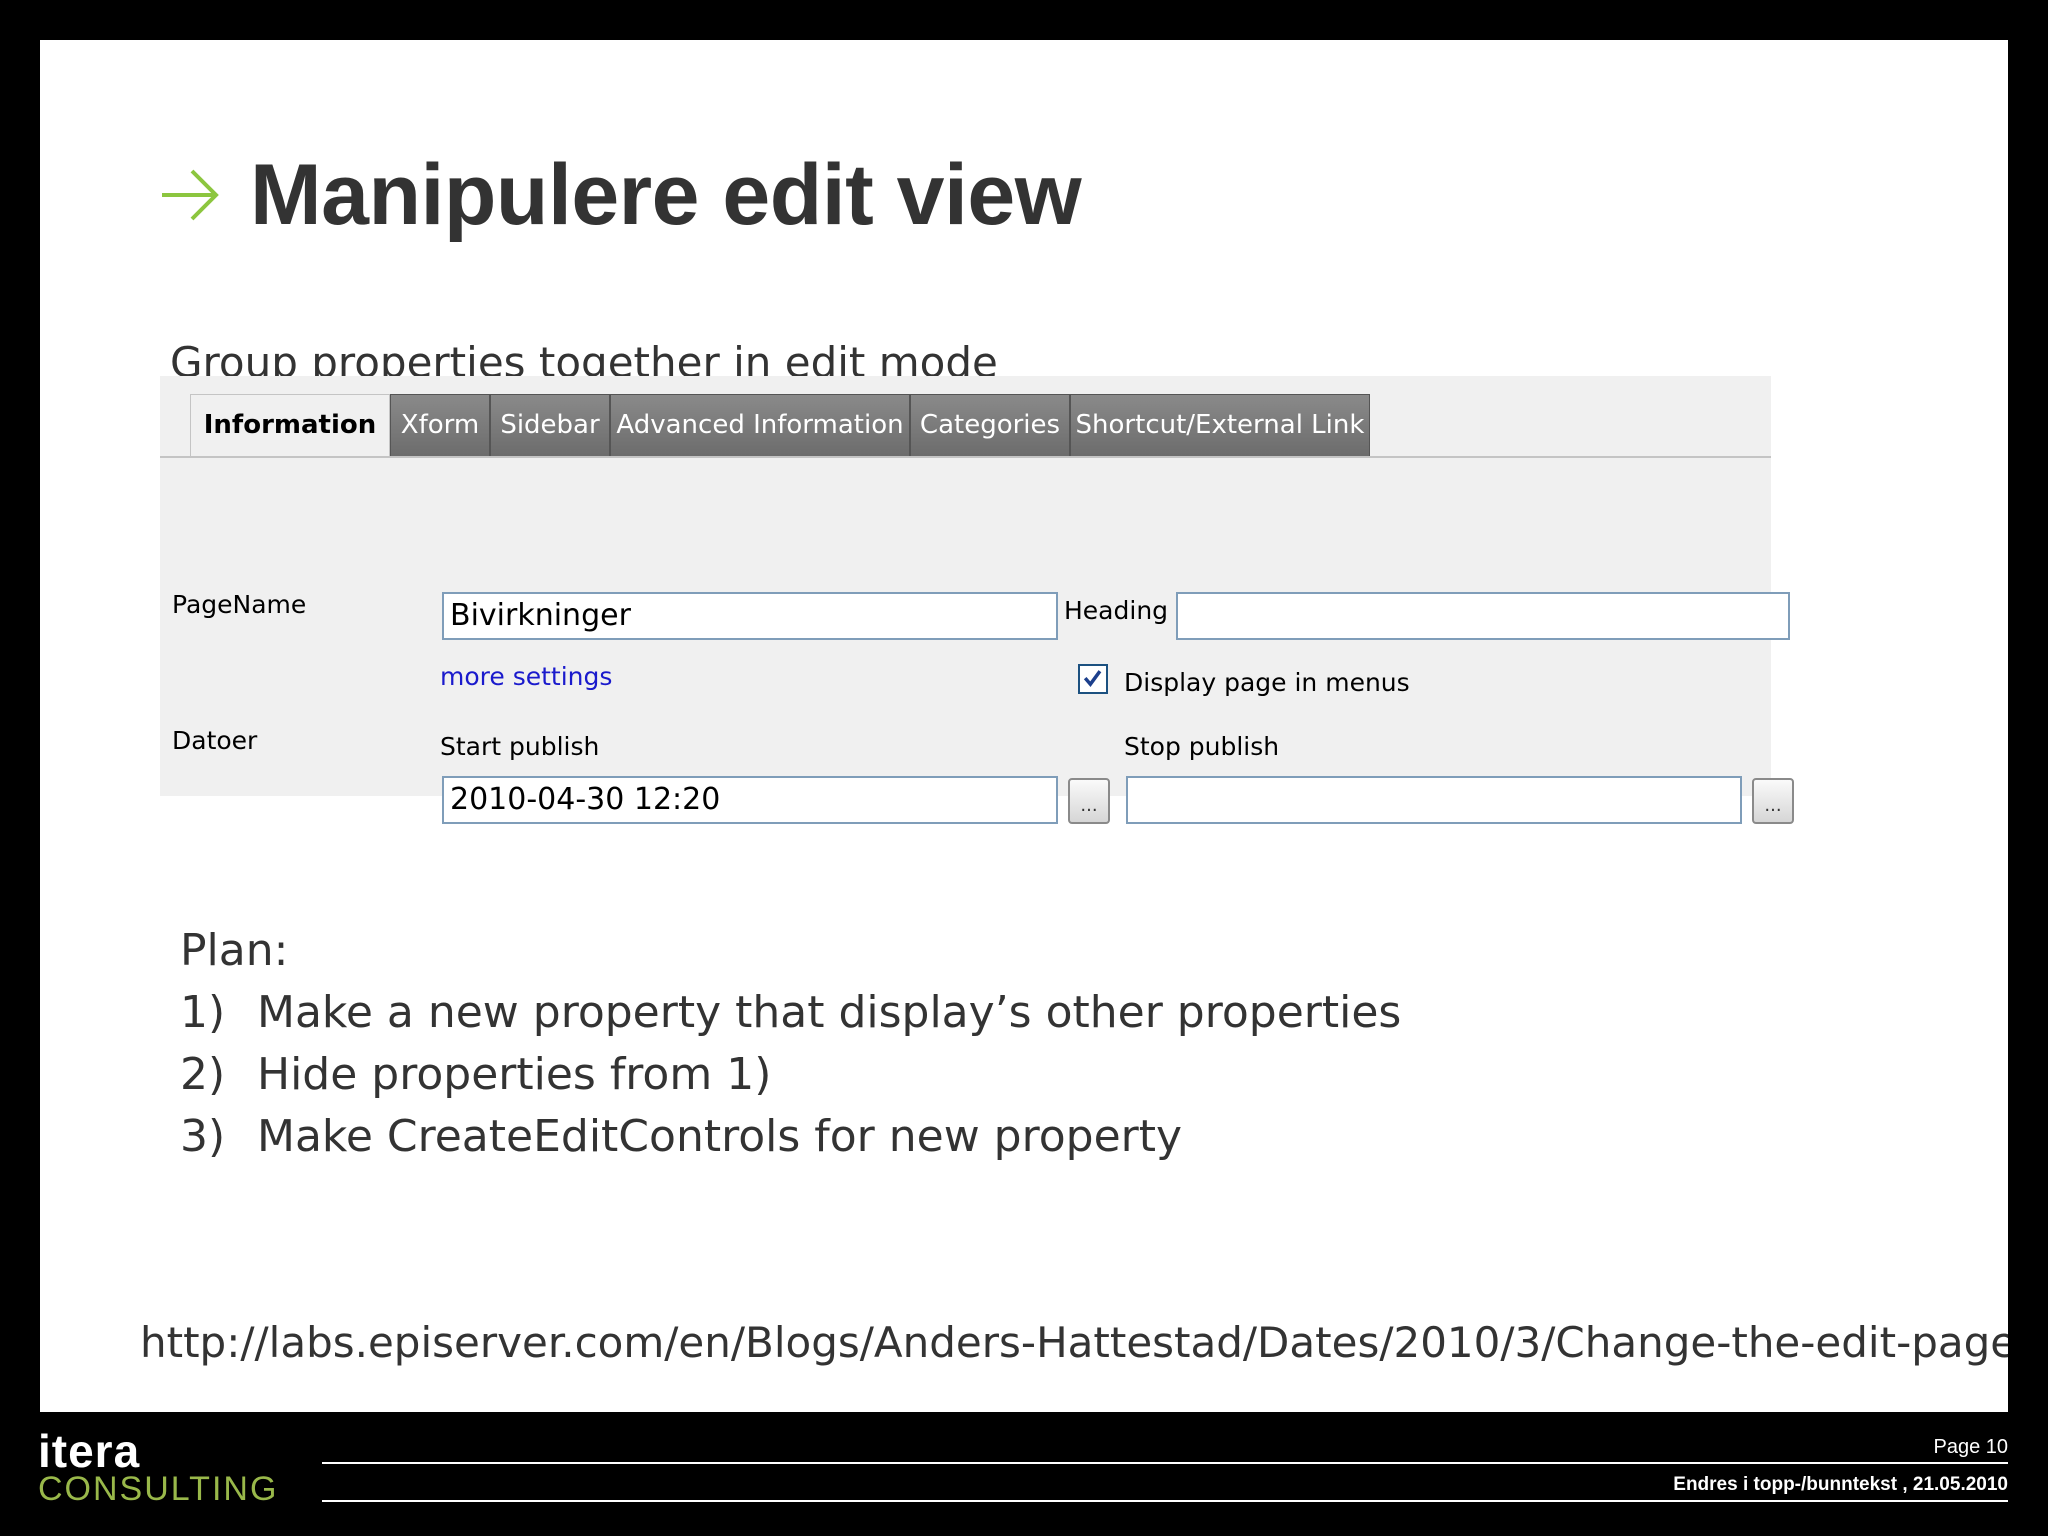  I want to click on arrow-right-icon, so click(190, 195).